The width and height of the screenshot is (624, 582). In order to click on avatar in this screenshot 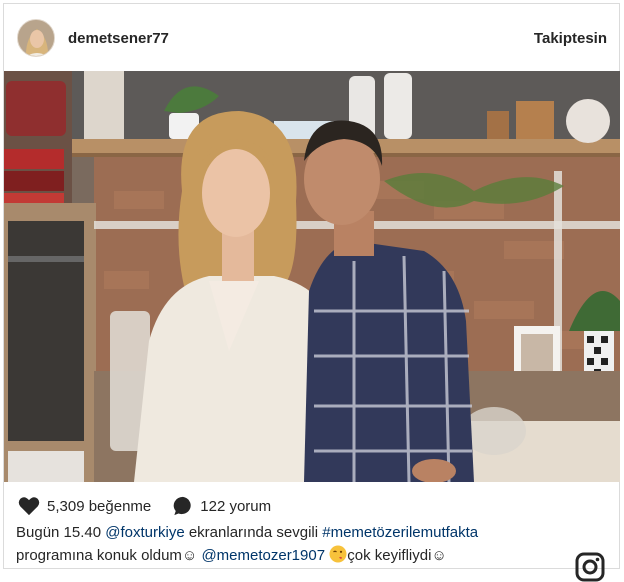, I will do `click(36, 38)`.